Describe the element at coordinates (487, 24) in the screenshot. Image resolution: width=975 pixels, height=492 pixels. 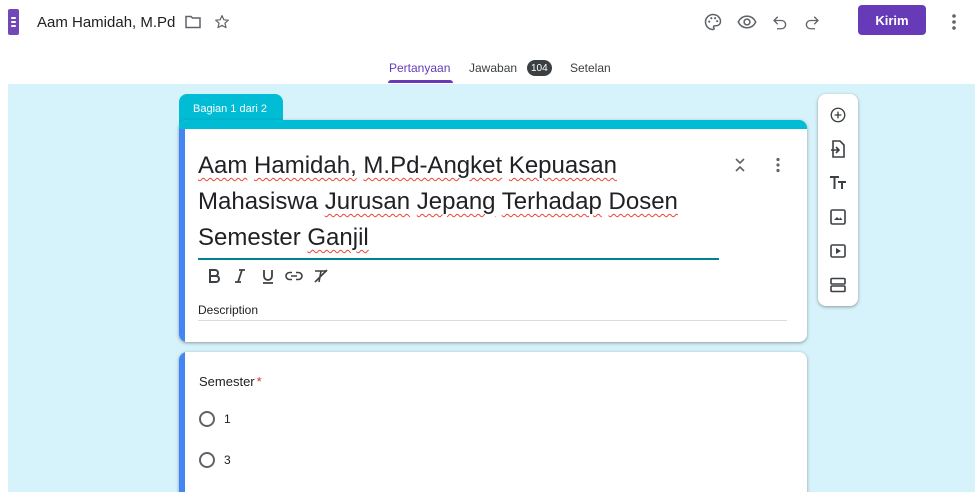
I see `top-bar: Aam Hamidah, M.Pd Kirim` at that location.